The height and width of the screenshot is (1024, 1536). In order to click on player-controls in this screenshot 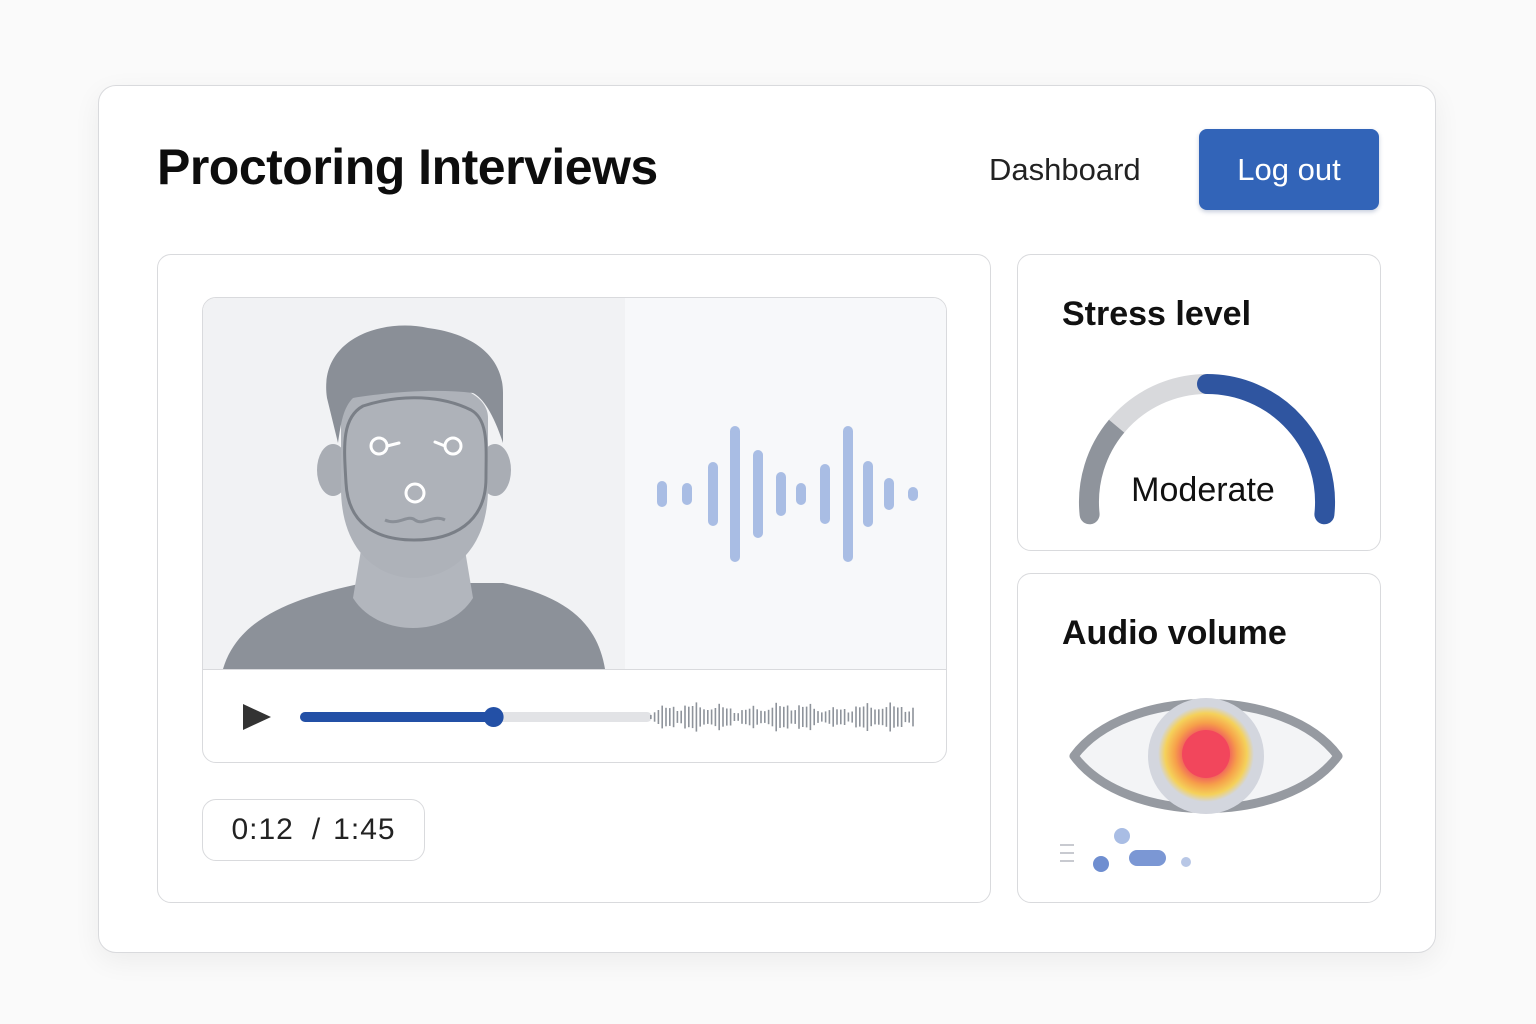, I will do `click(574, 715)`.